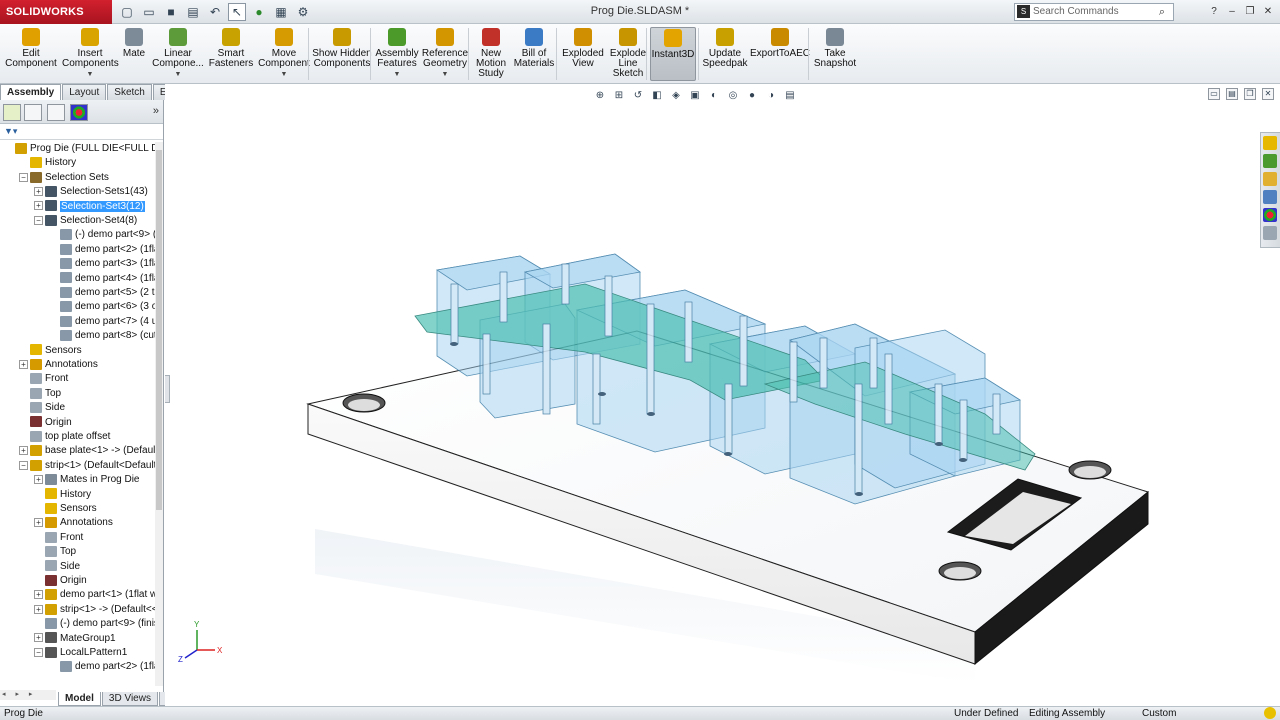  I want to click on search-icon: ⌕, so click(1162, 12).